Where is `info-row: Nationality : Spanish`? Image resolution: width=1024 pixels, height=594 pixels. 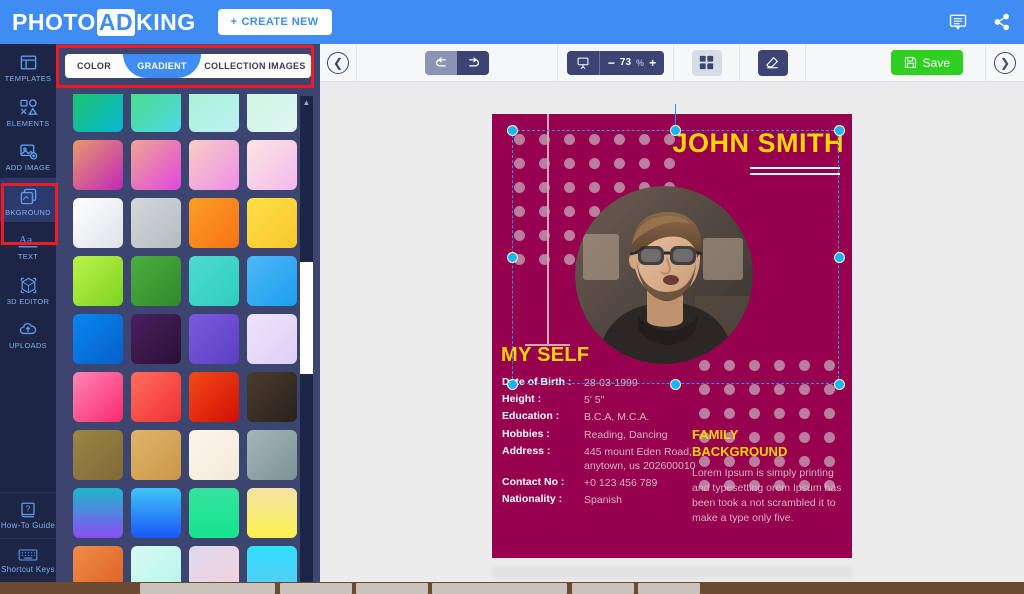 info-row: Nationality : Spanish is located at coordinates (602, 500).